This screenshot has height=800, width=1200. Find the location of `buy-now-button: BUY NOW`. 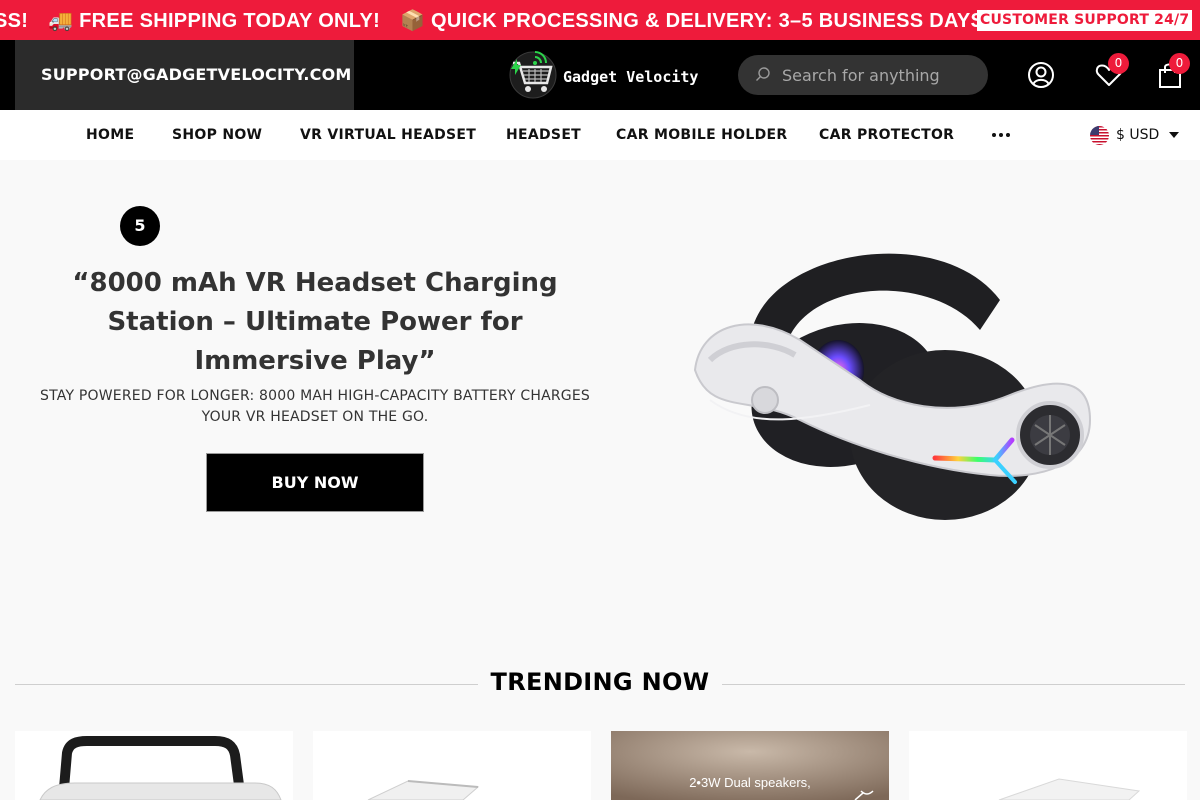

buy-now-button: BUY NOW is located at coordinates (315, 482).